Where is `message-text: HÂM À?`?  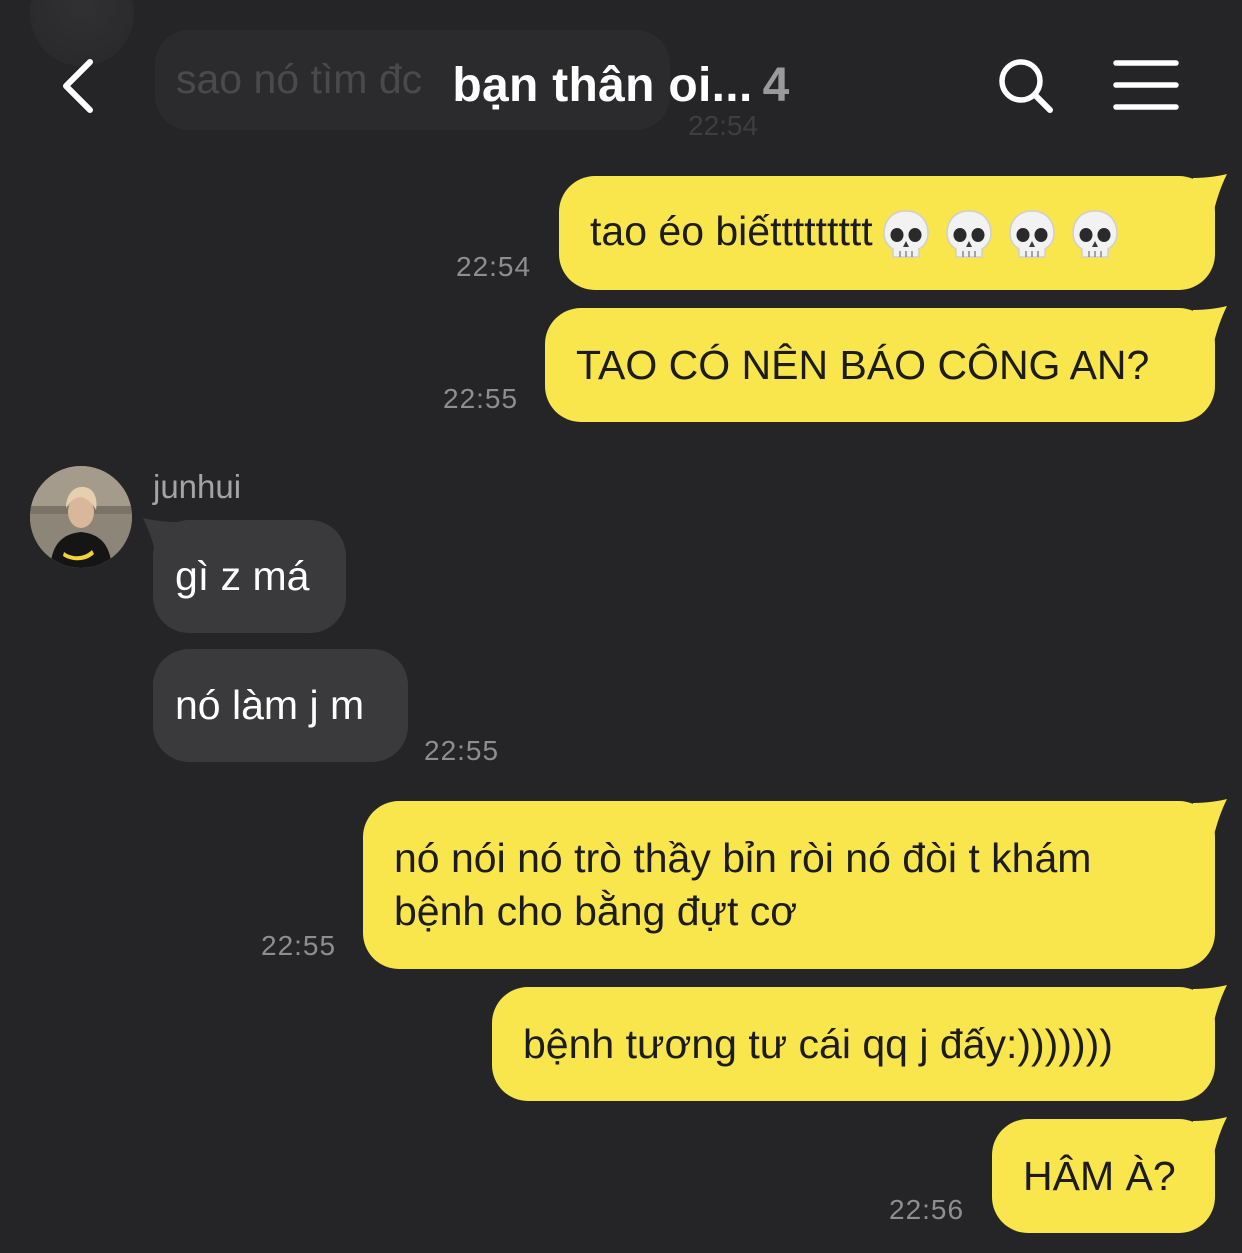
message-text: HÂM À? is located at coordinates (1099, 1176).